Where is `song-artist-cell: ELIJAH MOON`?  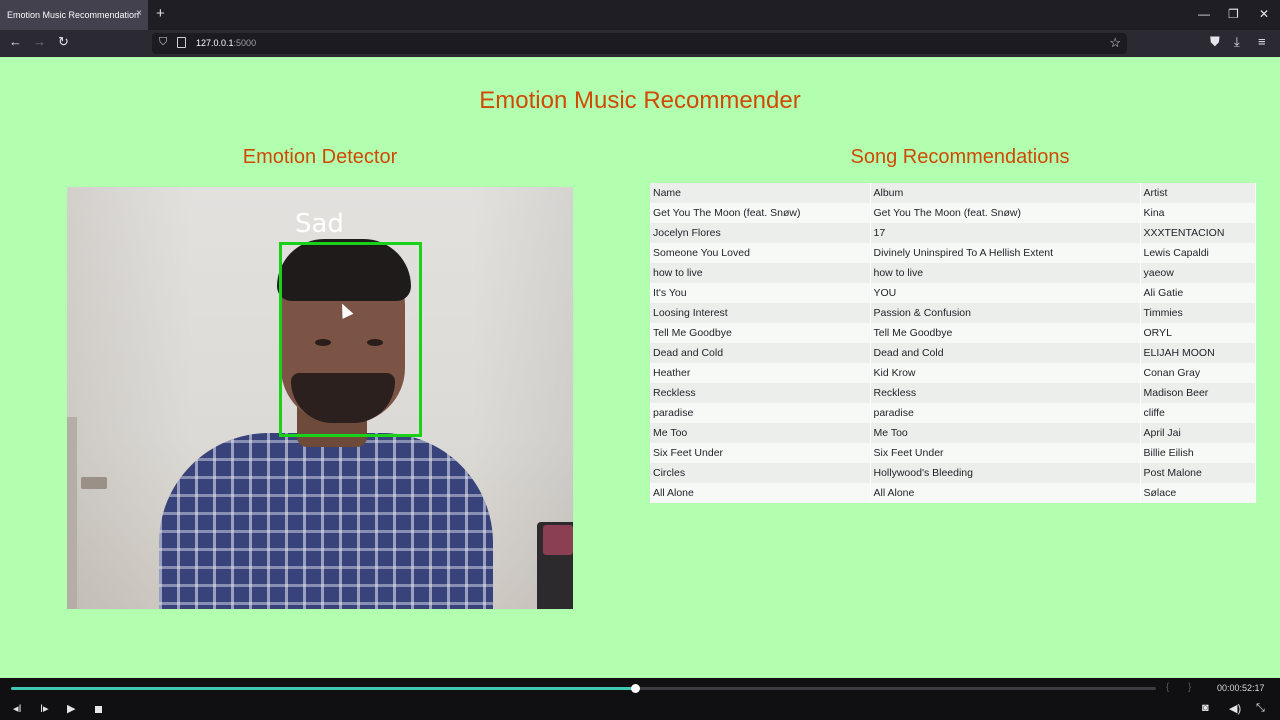
song-artist-cell: ELIJAH MOON is located at coordinates (1198, 353).